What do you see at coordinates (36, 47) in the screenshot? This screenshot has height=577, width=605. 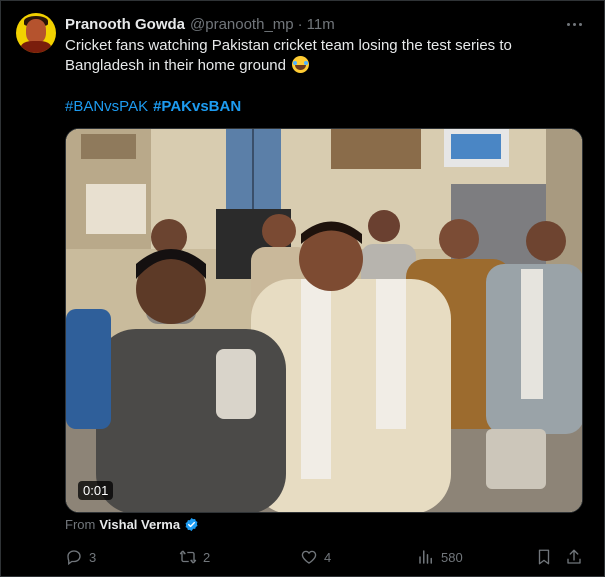 I see `avatar-body` at bounding box center [36, 47].